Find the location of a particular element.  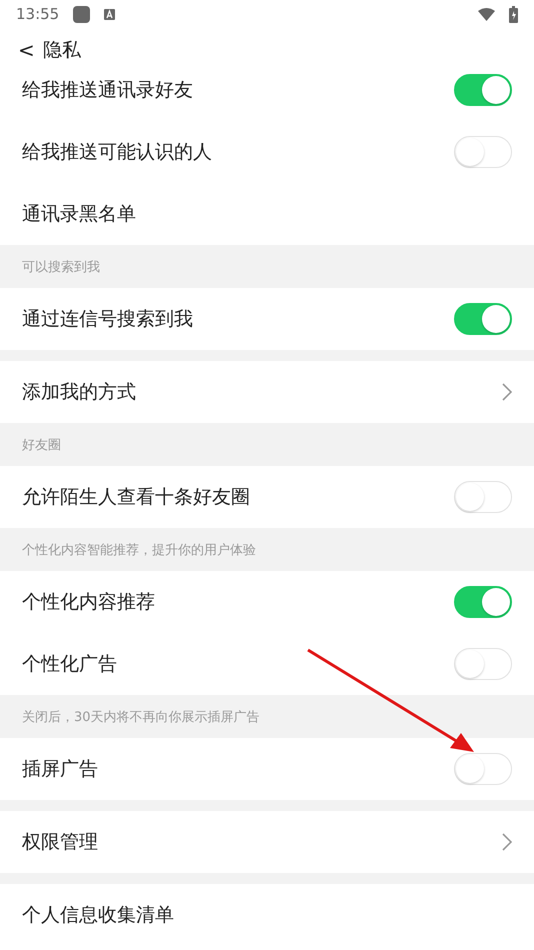

row-label: 通过连信号搜索到我 is located at coordinates (107, 319).